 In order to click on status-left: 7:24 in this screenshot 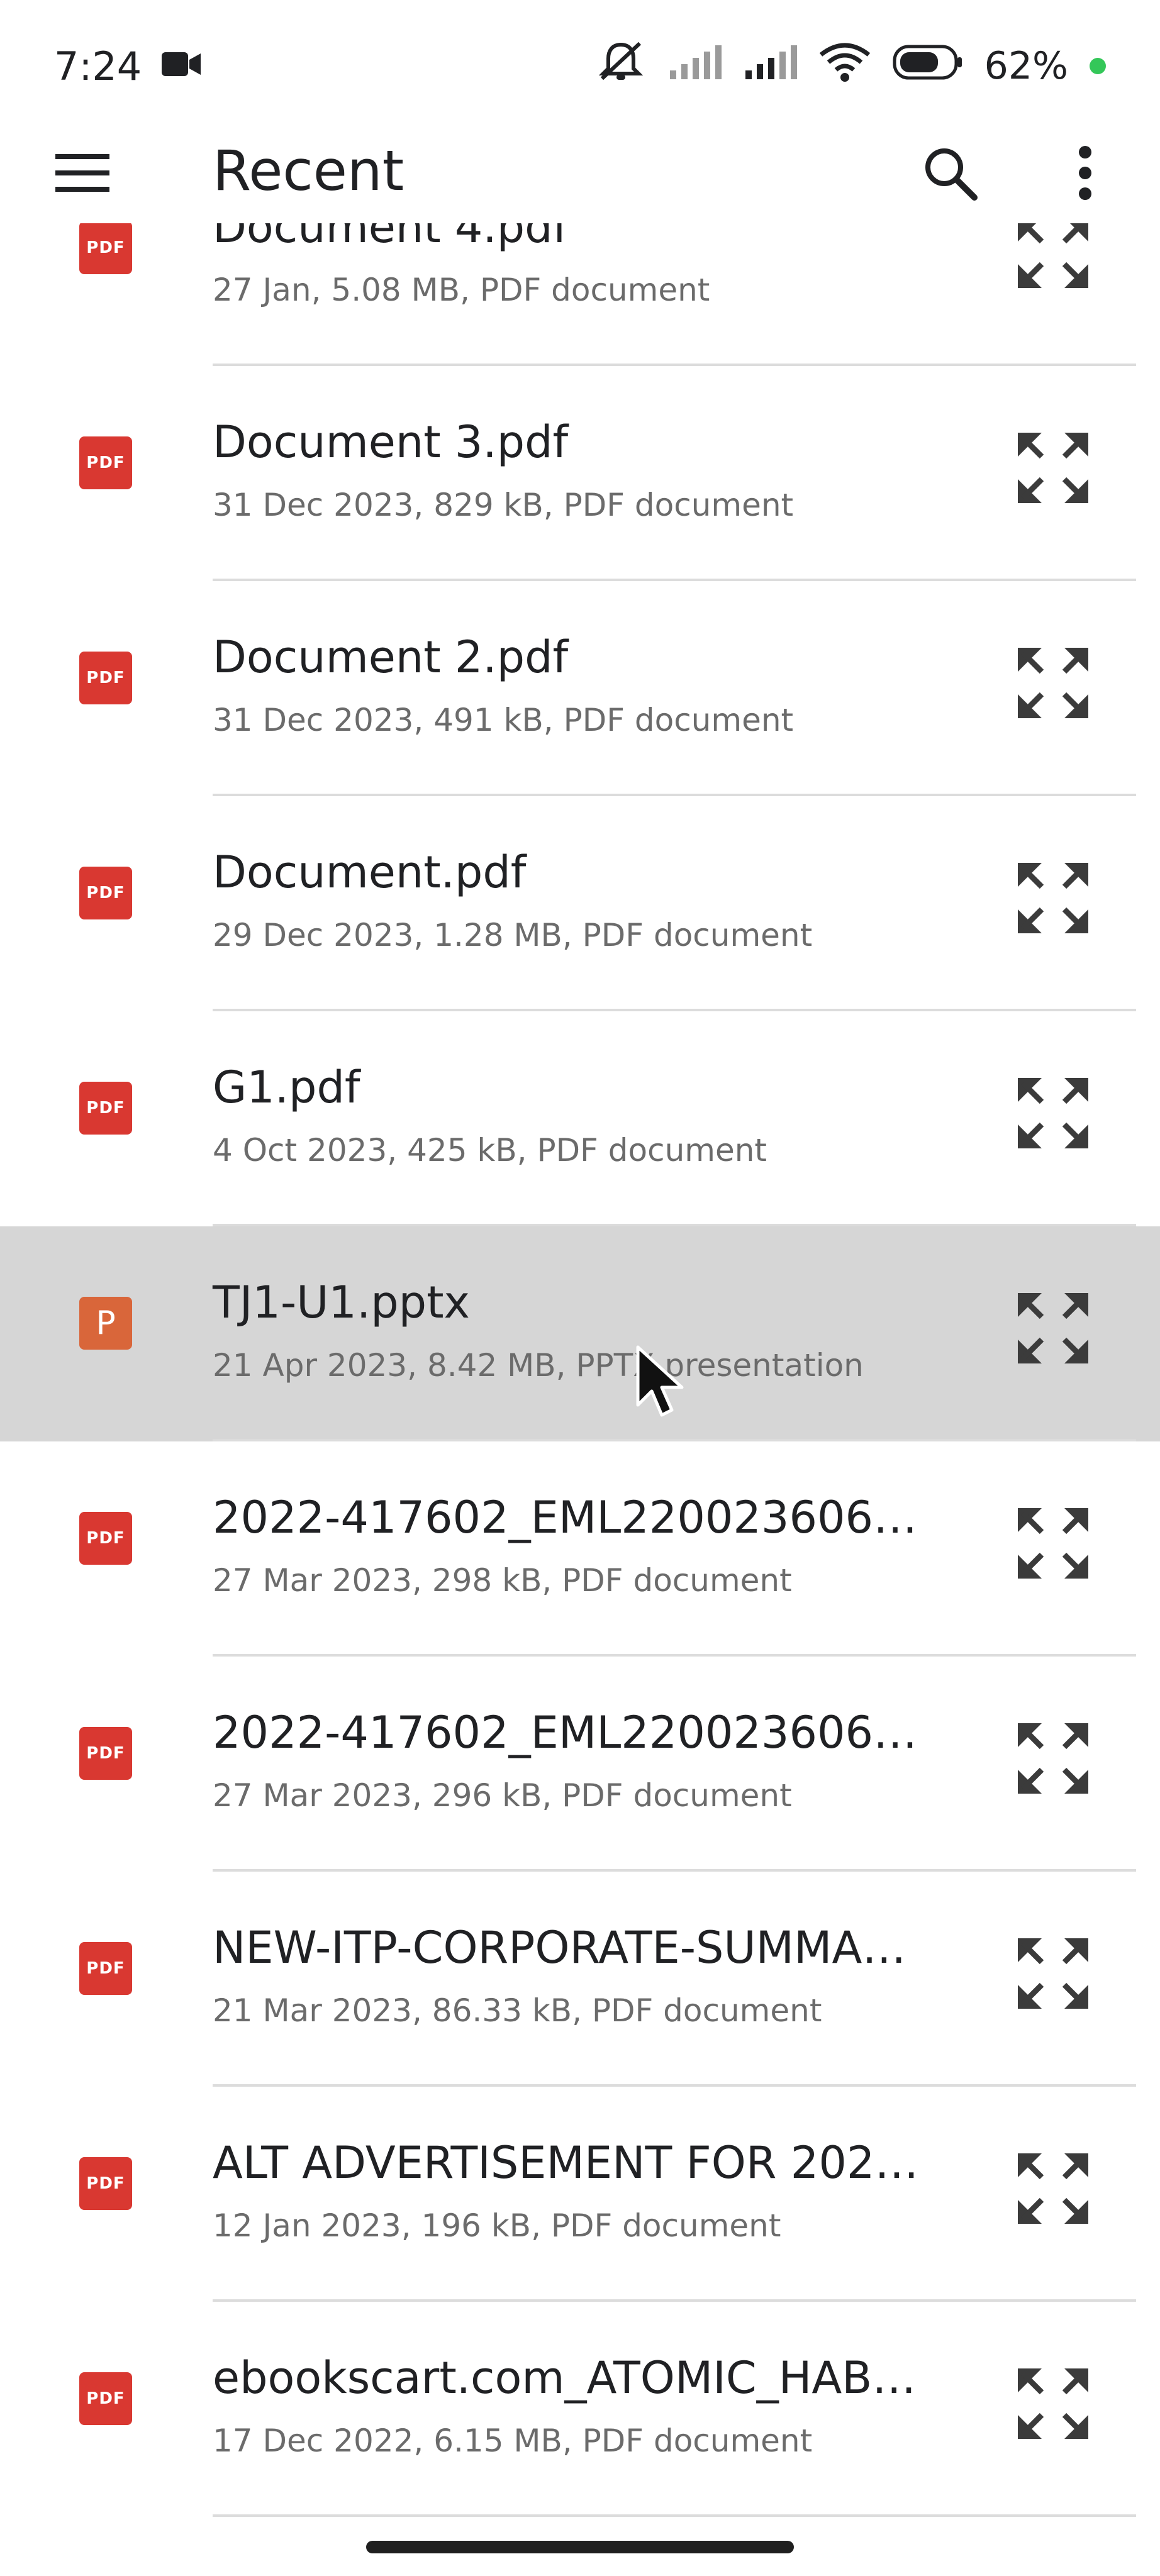, I will do `click(128, 66)`.